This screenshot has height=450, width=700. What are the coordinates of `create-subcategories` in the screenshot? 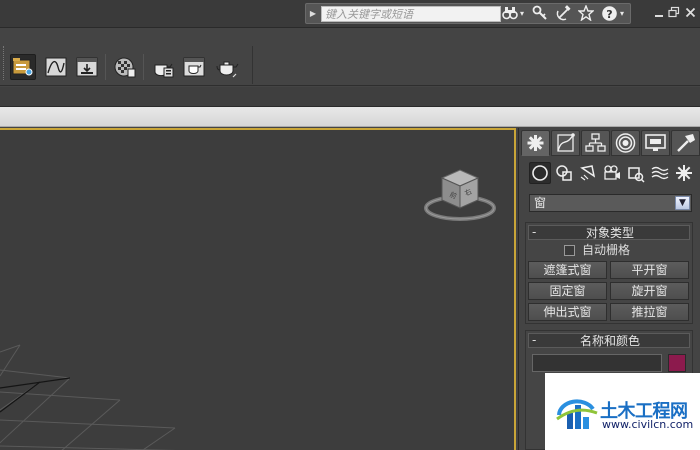 It's located at (611, 174).